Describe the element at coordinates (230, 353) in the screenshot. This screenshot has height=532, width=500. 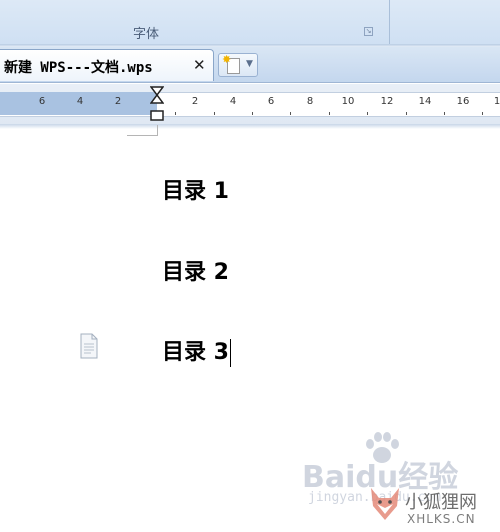
I see `text-cursor` at that location.